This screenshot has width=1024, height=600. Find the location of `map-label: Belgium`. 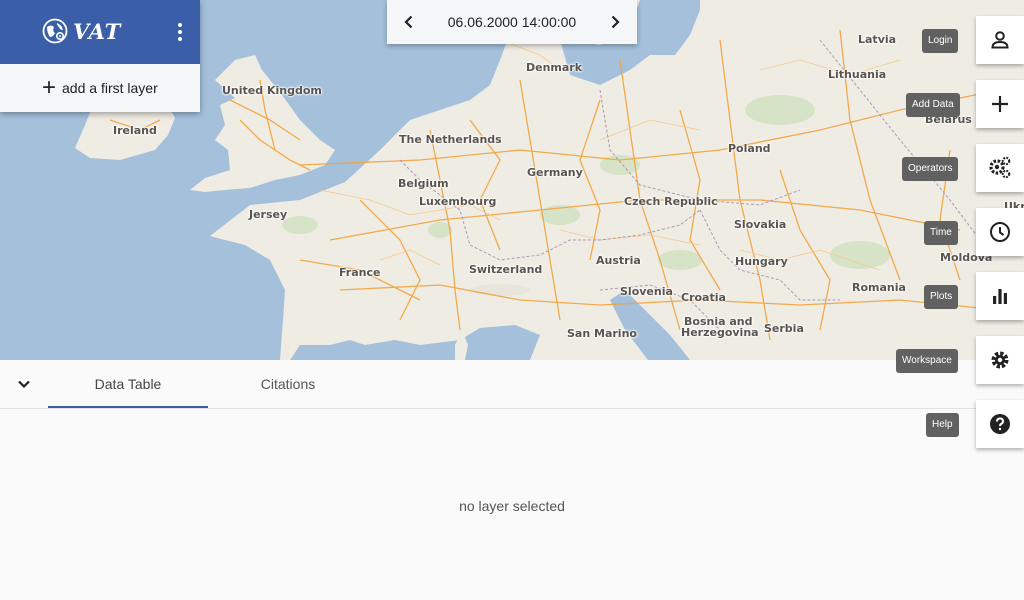

map-label: Belgium is located at coordinates (423, 183).